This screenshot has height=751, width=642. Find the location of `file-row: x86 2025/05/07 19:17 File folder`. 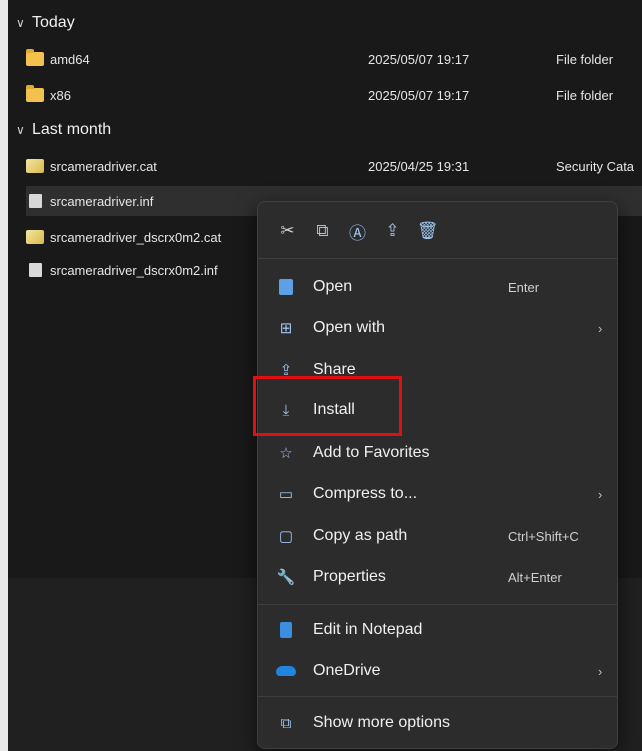

file-row: x86 2025/05/07 19:17 File folder is located at coordinates (334, 95).